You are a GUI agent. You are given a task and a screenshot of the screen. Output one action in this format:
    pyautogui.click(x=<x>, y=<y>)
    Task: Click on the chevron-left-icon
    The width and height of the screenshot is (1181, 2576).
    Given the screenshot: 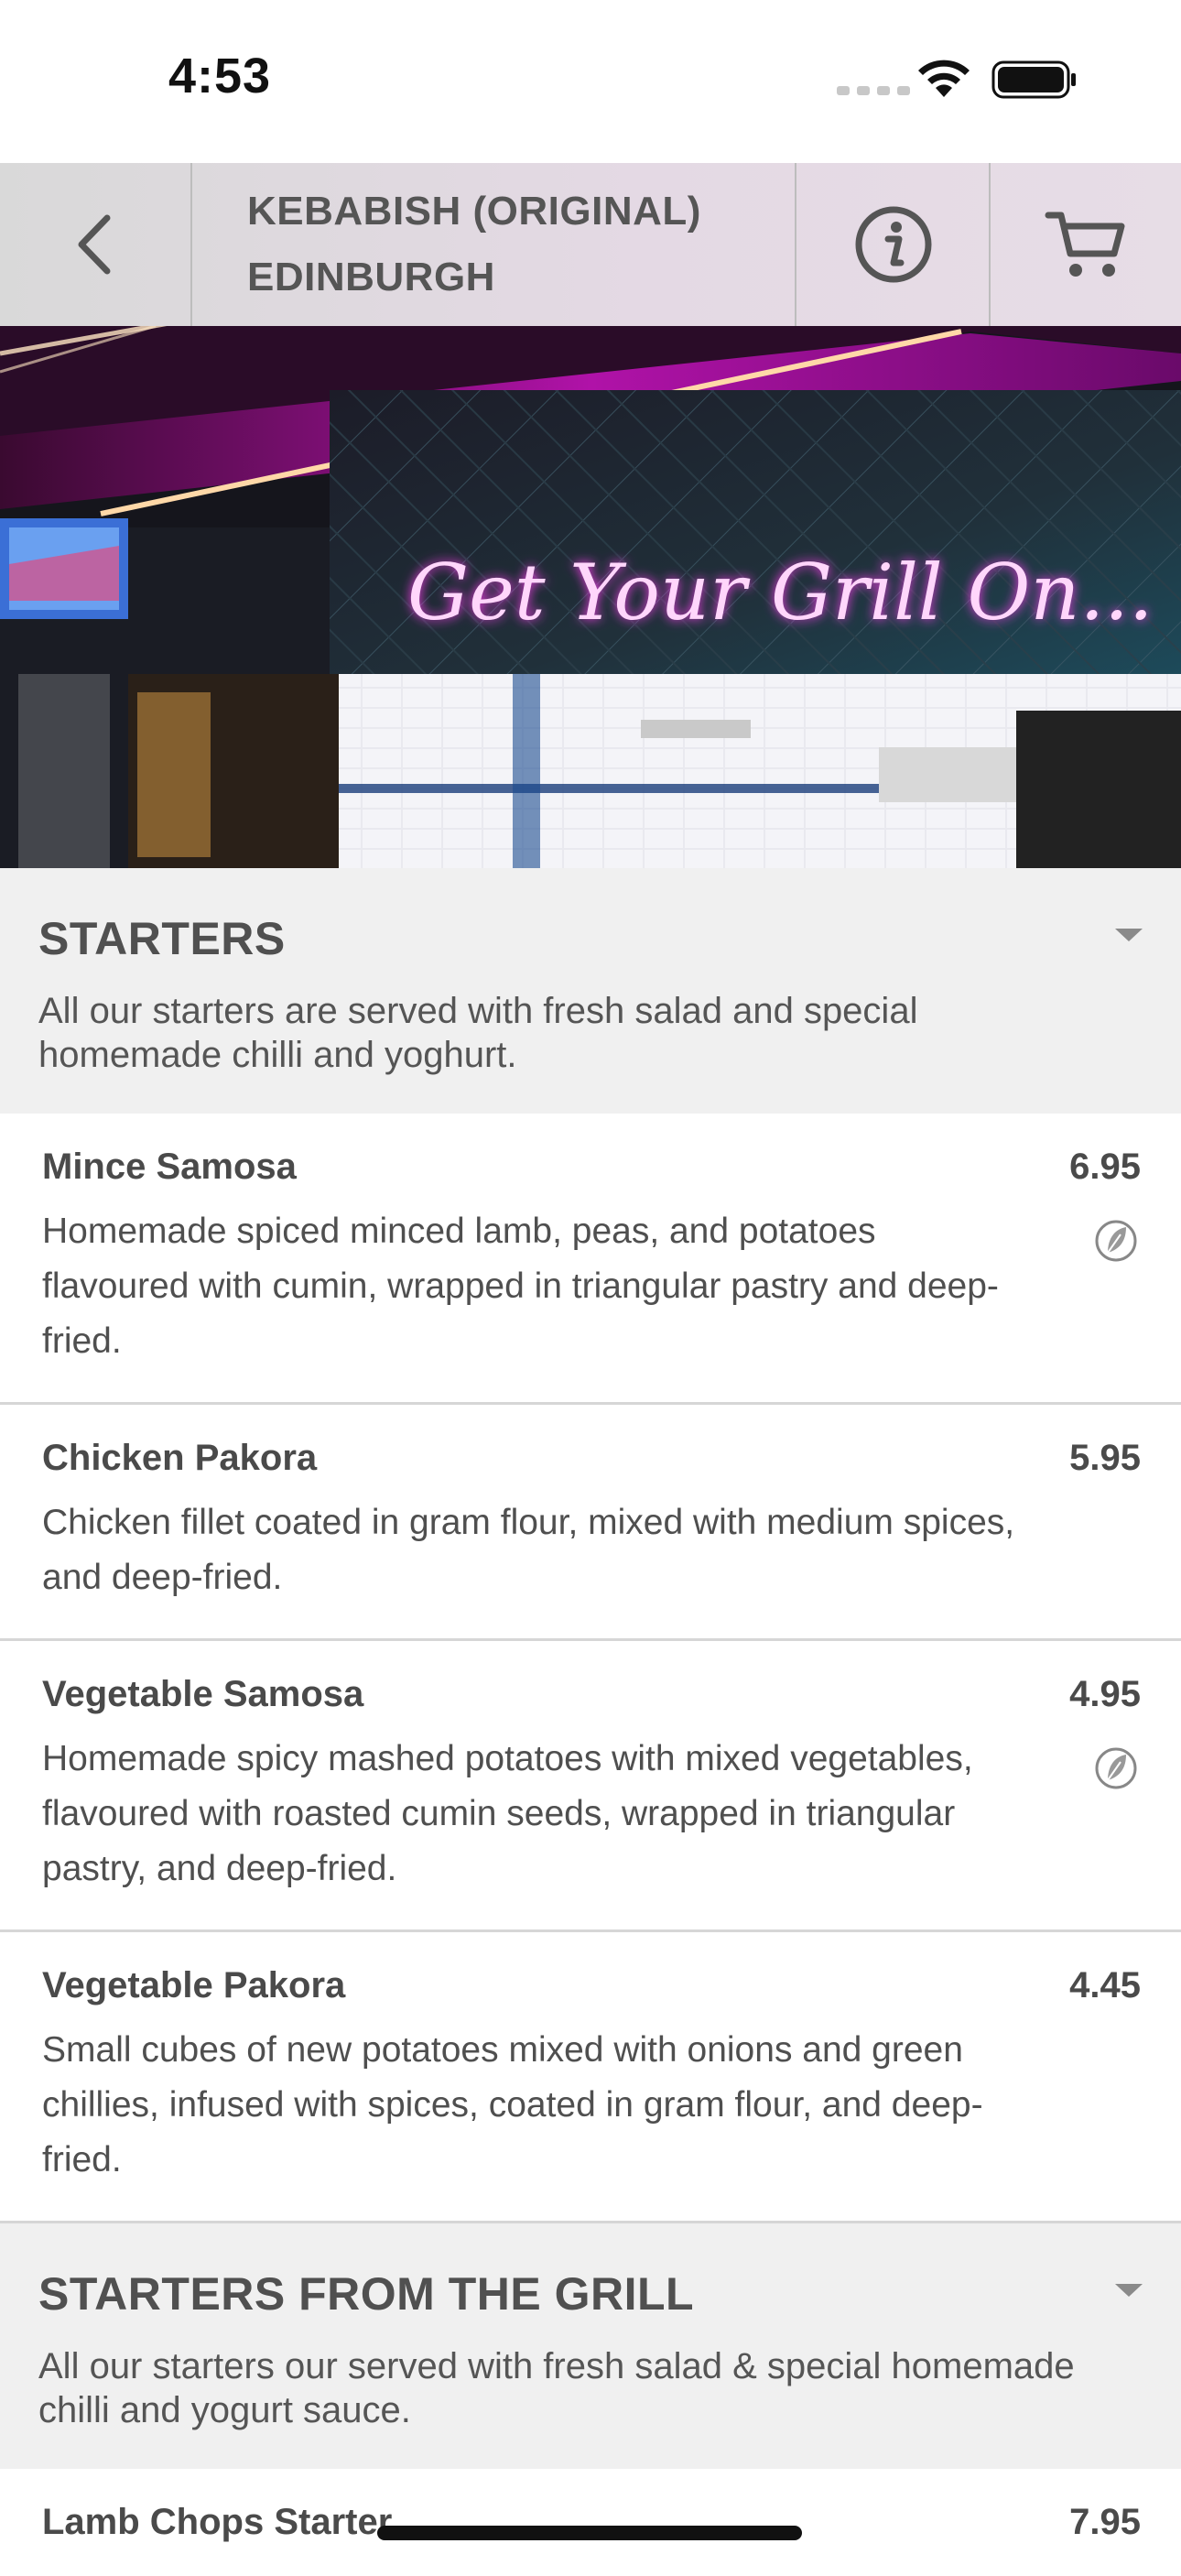 What is the action you would take?
    pyautogui.click(x=95, y=244)
    